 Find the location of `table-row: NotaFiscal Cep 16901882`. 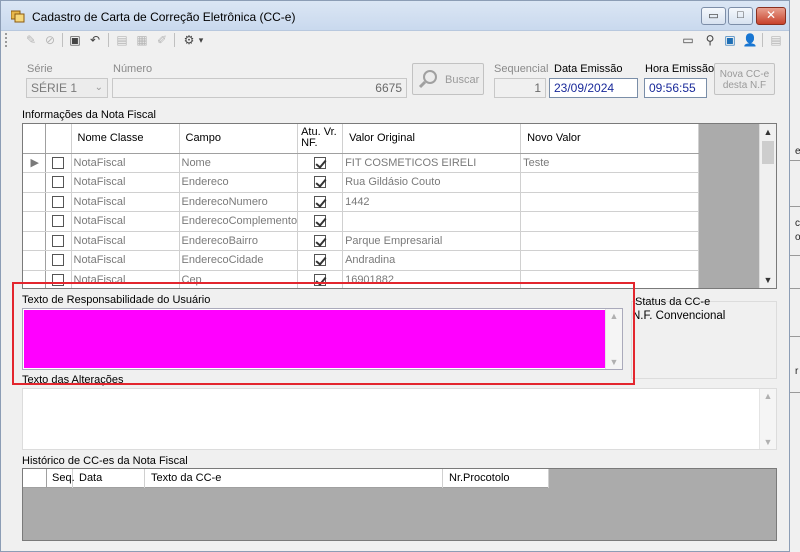

table-row: NotaFiscal Cep 16901882 is located at coordinates (361, 279).